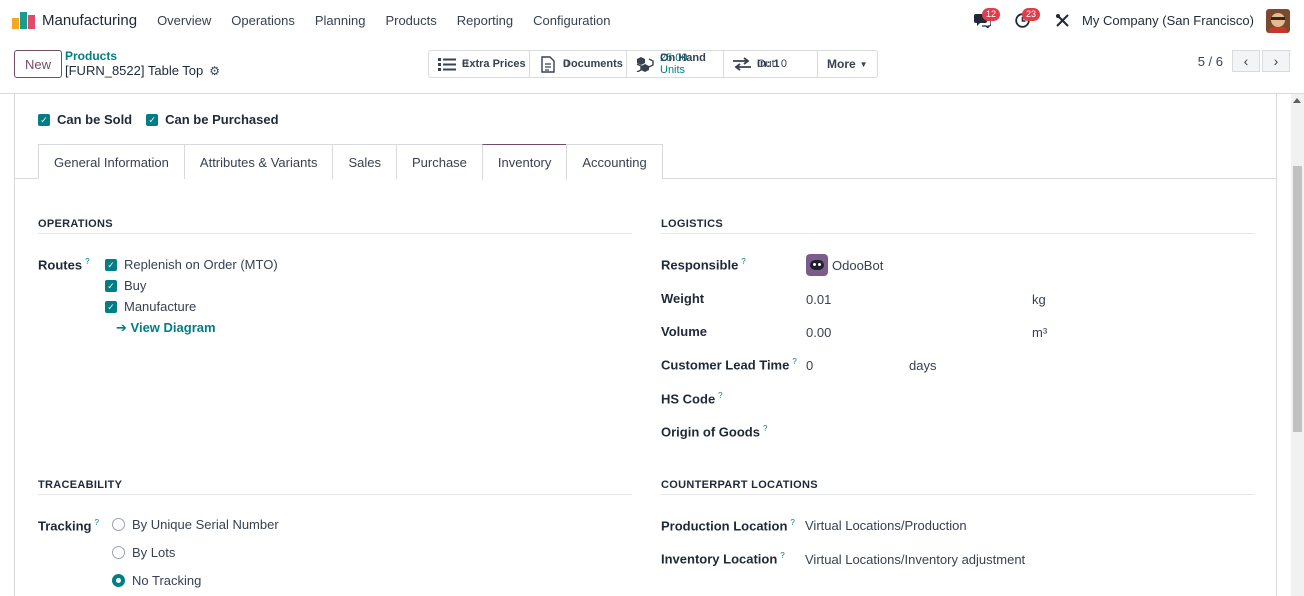 This screenshot has height=596, width=1304. I want to click on odoobot-avatar, so click(817, 265).